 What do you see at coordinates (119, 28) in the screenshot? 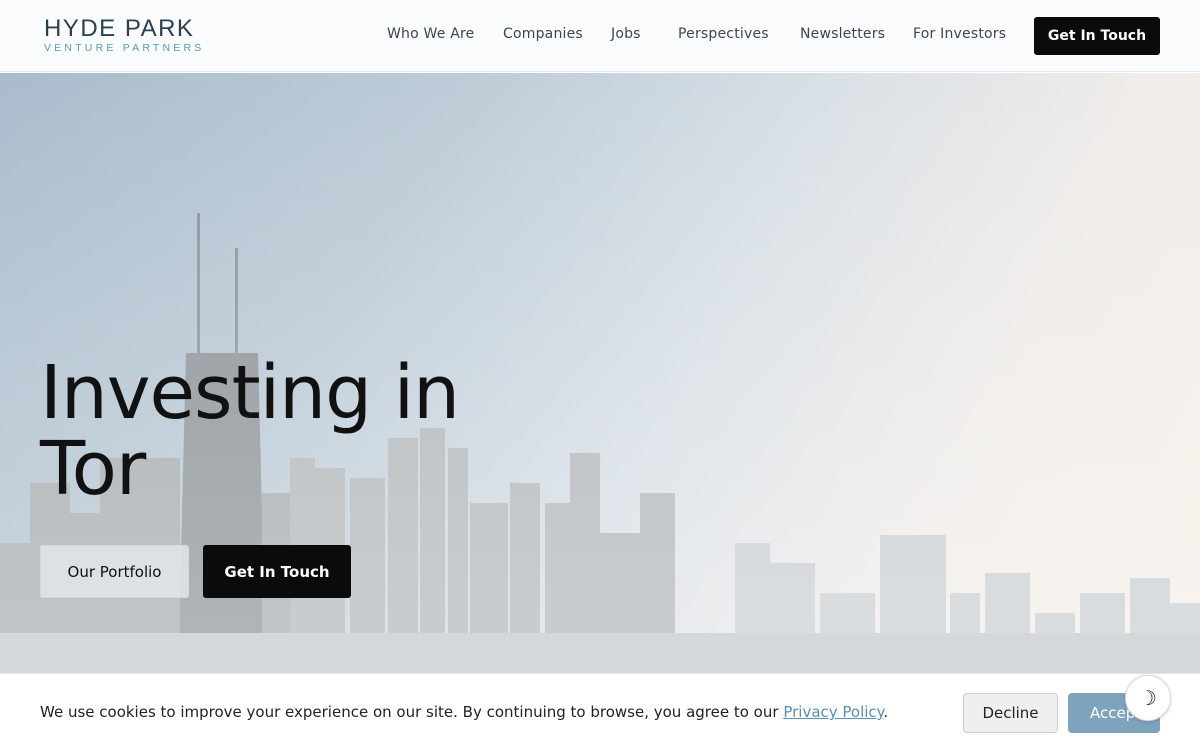
I see `logo-wordmark: HYDE PARK` at bounding box center [119, 28].